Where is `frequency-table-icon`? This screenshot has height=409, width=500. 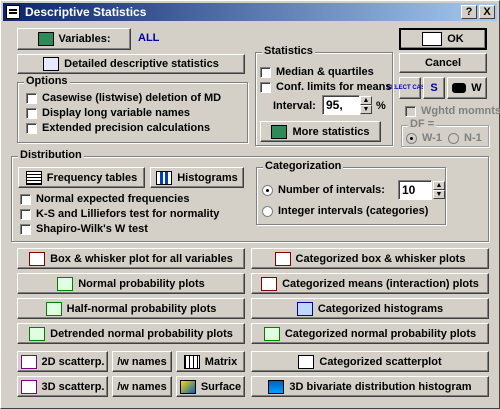 frequency-table-icon is located at coordinates (33, 177).